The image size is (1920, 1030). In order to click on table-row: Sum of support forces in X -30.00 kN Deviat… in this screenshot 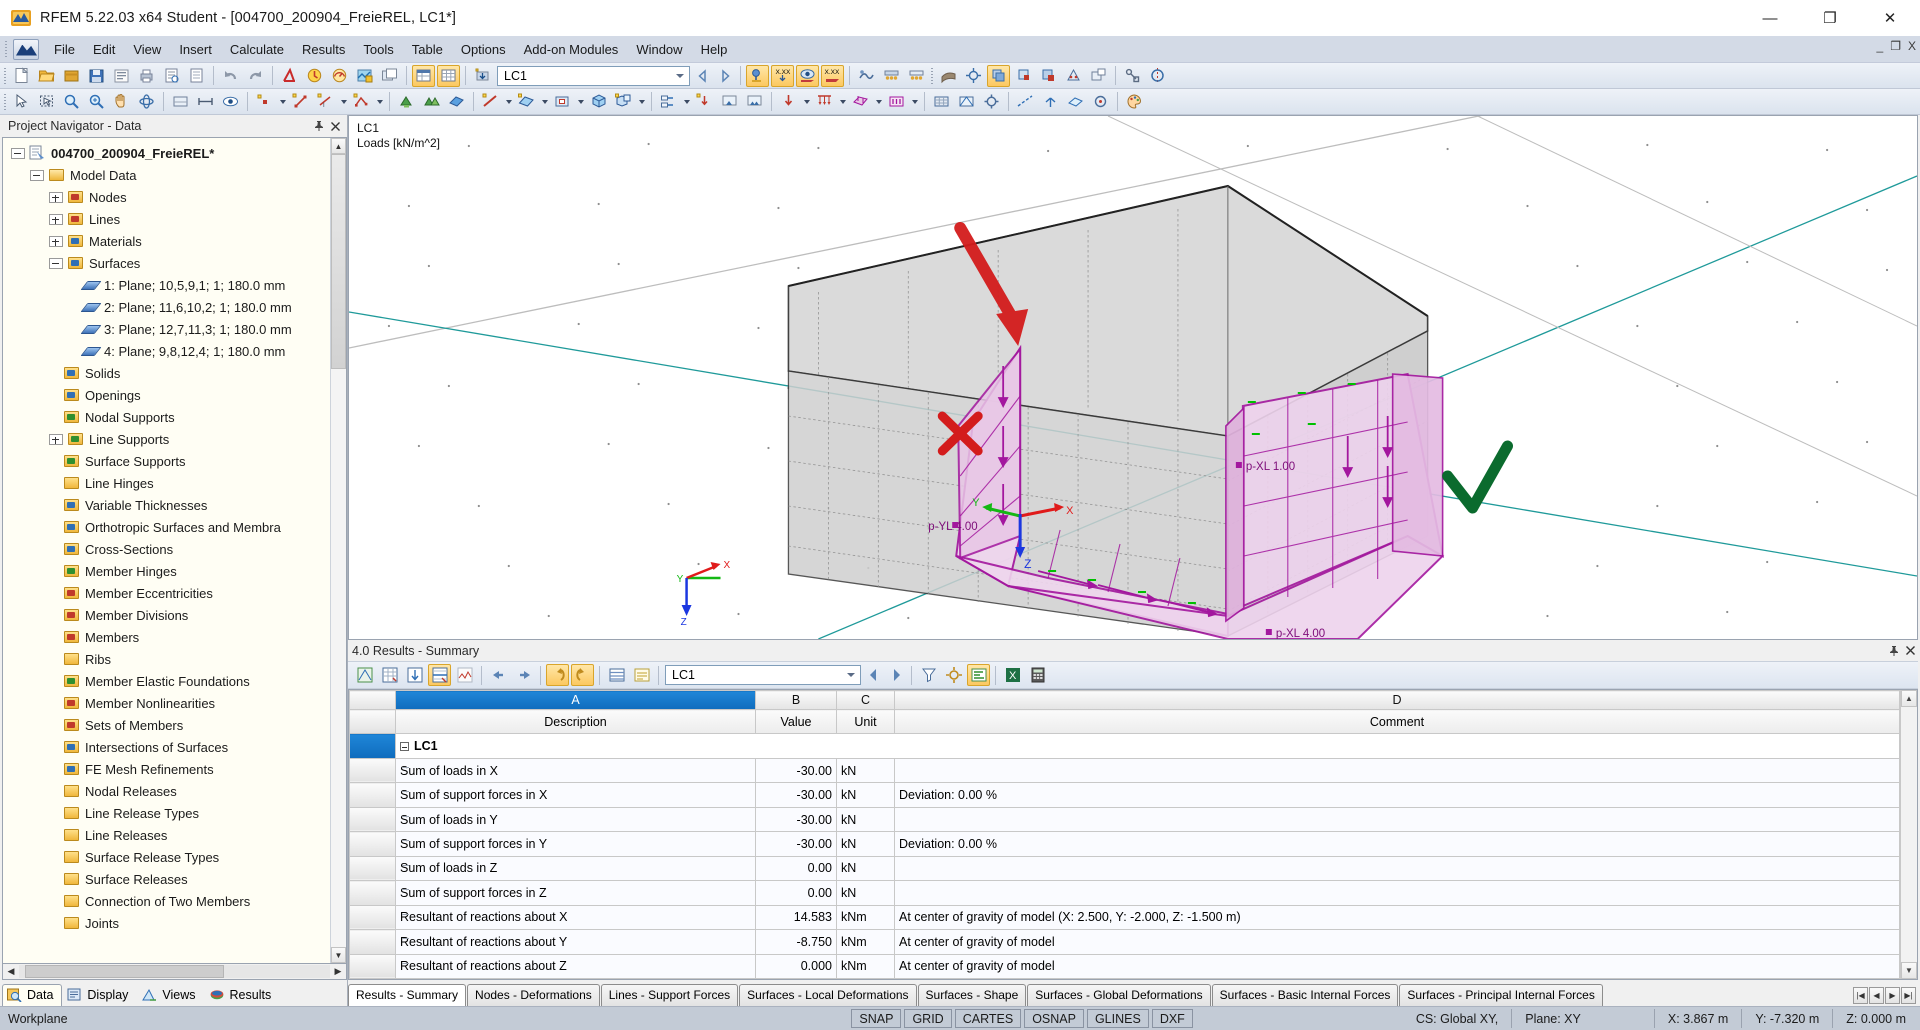, I will do `click(1124, 795)`.